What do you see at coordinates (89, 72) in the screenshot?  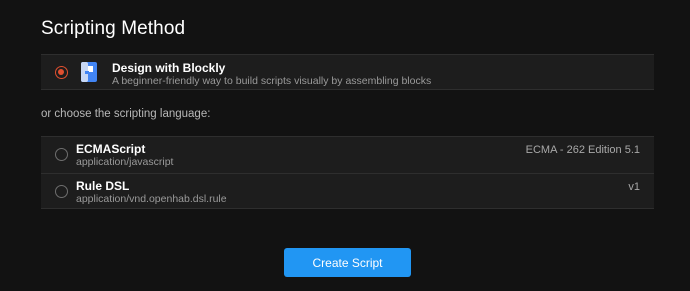 I see `blockly-icon` at bounding box center [89, 72].